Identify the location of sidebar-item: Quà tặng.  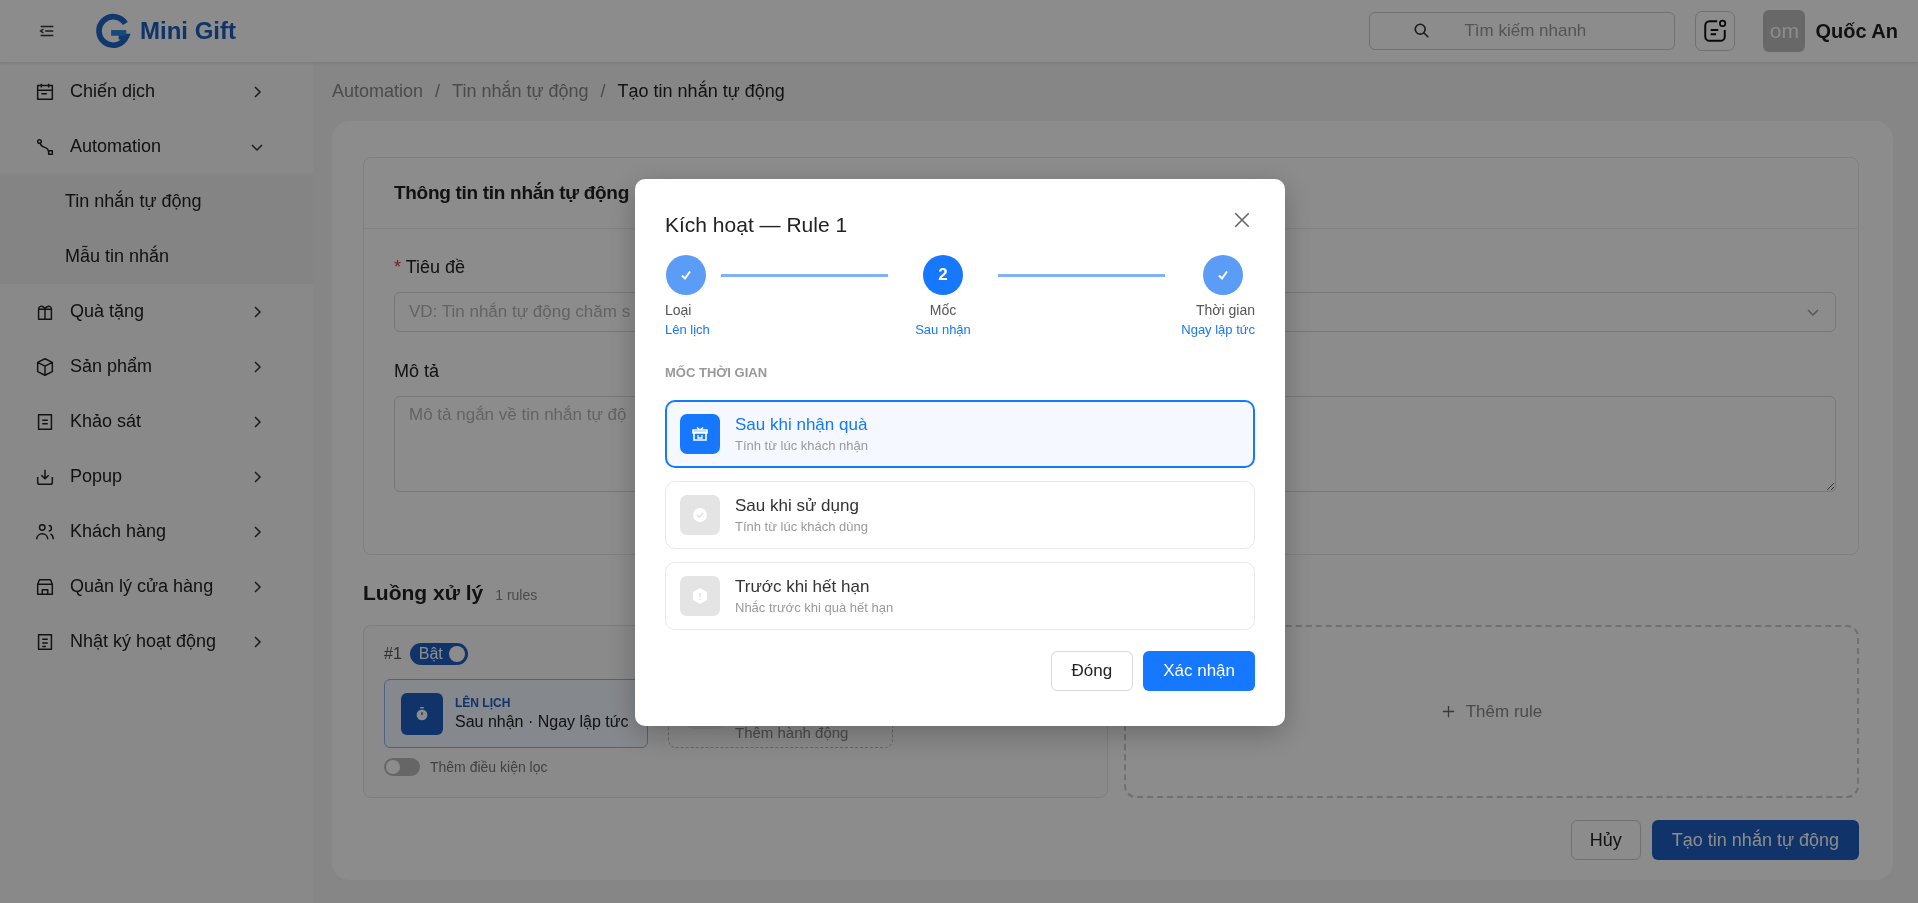
(156, 311).